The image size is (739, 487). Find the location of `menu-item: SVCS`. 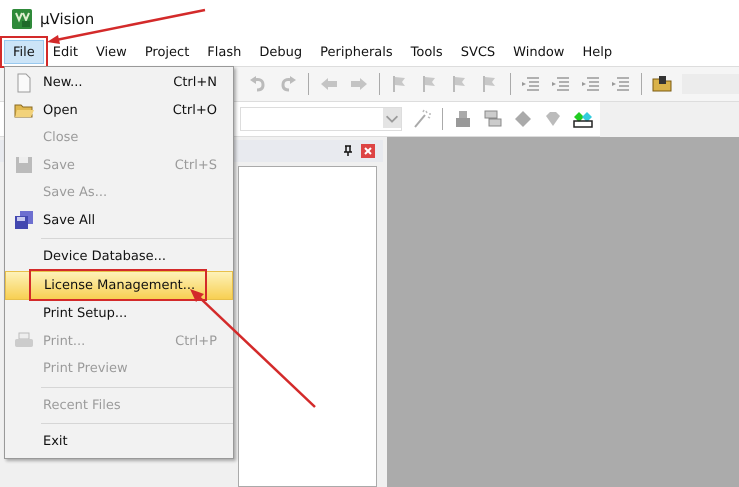

menu-item: SVCS is located at coordinates (478, 52).